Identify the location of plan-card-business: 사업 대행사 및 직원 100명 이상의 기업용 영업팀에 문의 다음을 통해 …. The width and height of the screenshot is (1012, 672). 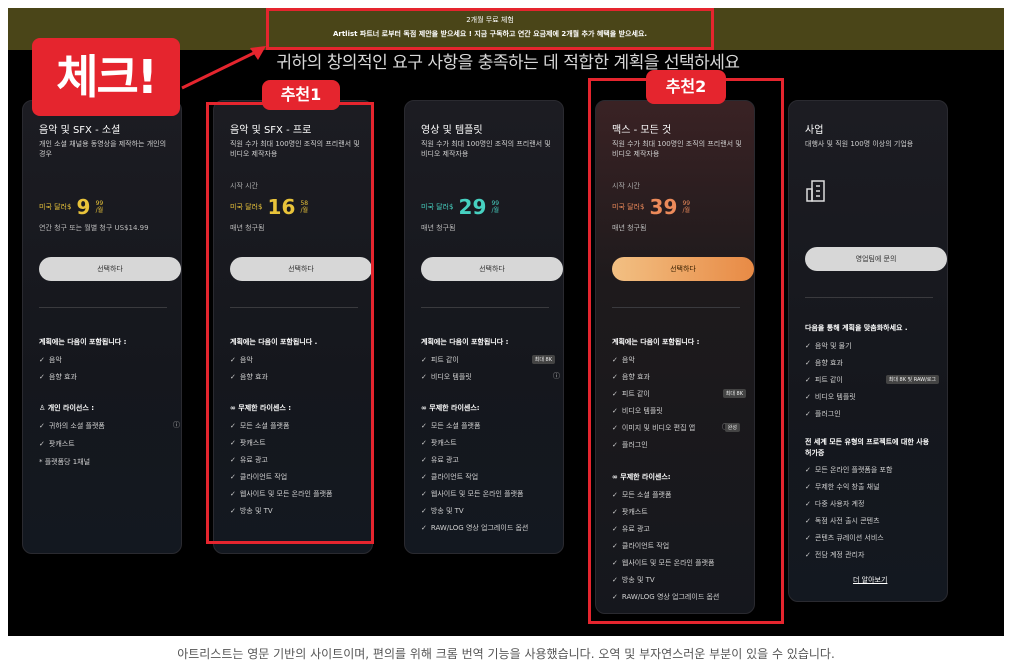
(868, 351).